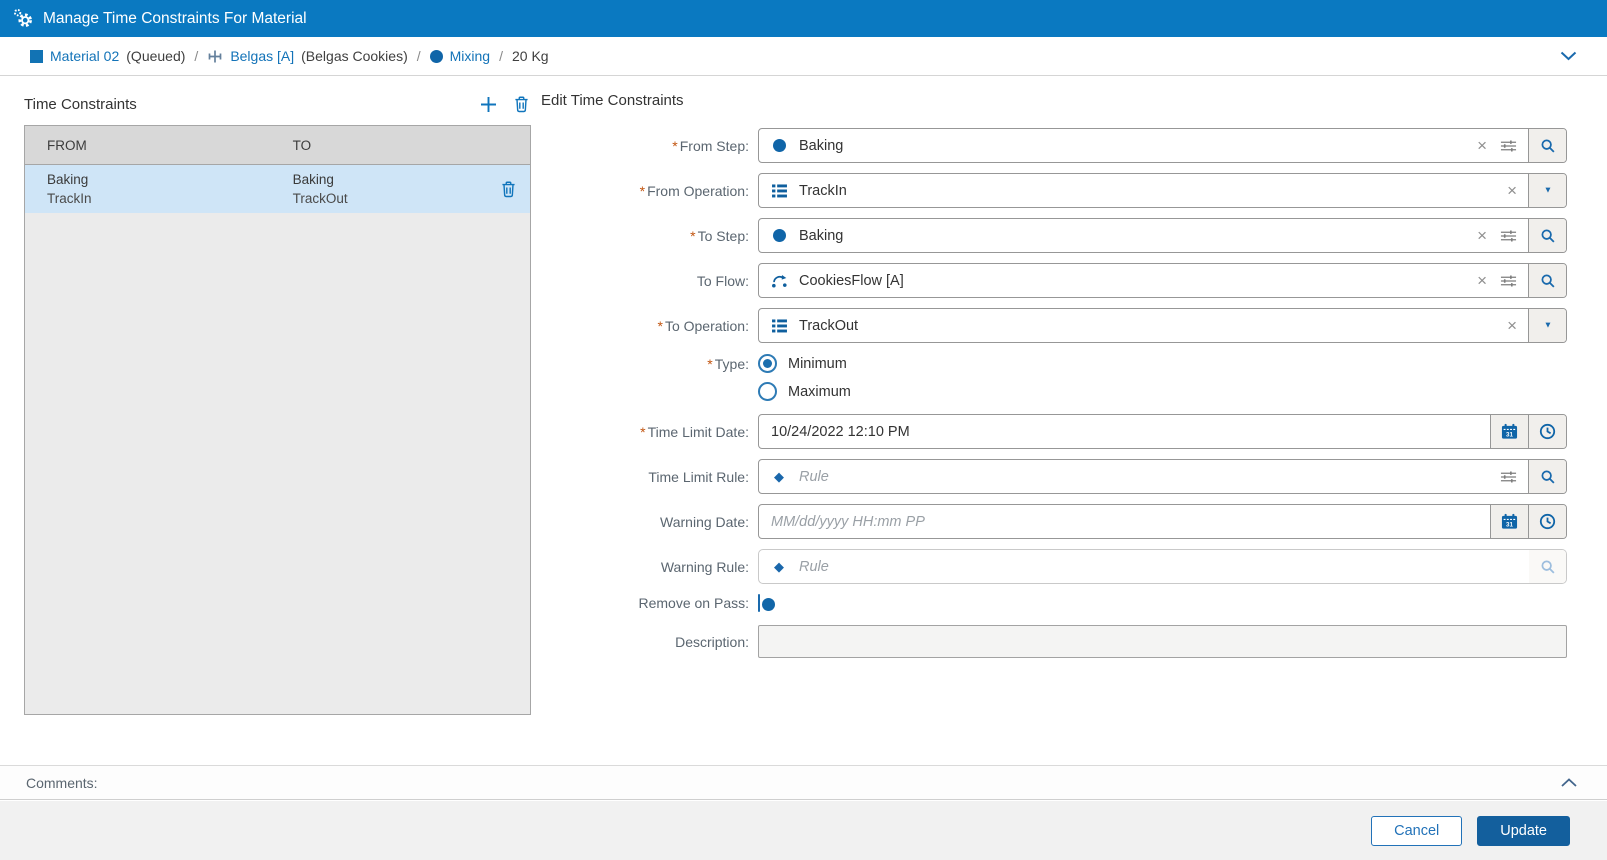  Describe the element at coordinates (1547, 566) in the screenshot. I see `warning-rule-search-button` at that location.